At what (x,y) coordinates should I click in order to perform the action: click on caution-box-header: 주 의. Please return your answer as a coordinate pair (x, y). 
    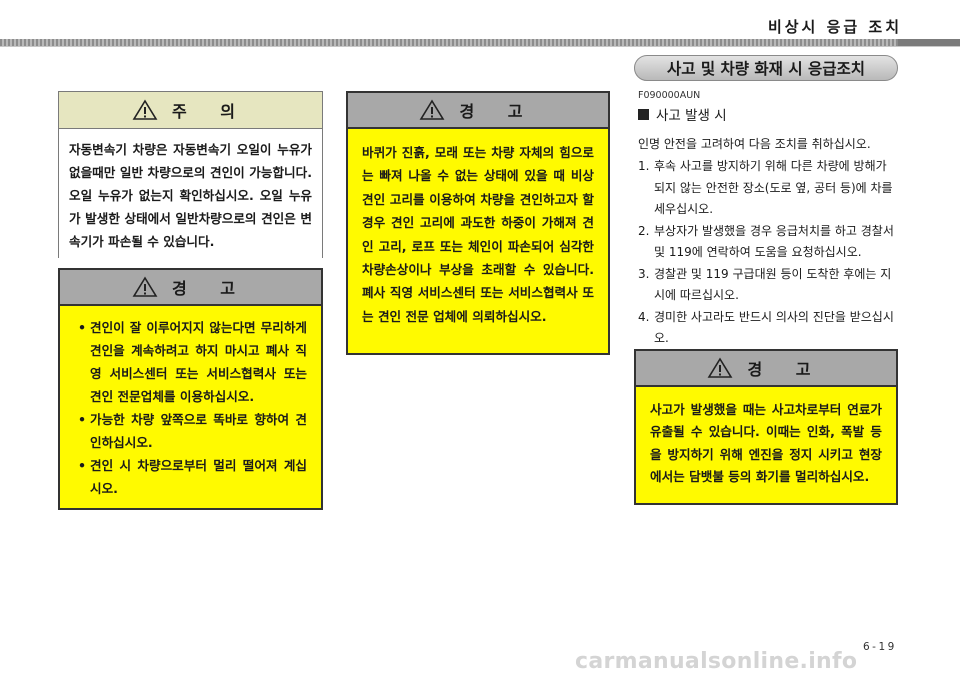
    Looking at the image, I should click on (190, 110).